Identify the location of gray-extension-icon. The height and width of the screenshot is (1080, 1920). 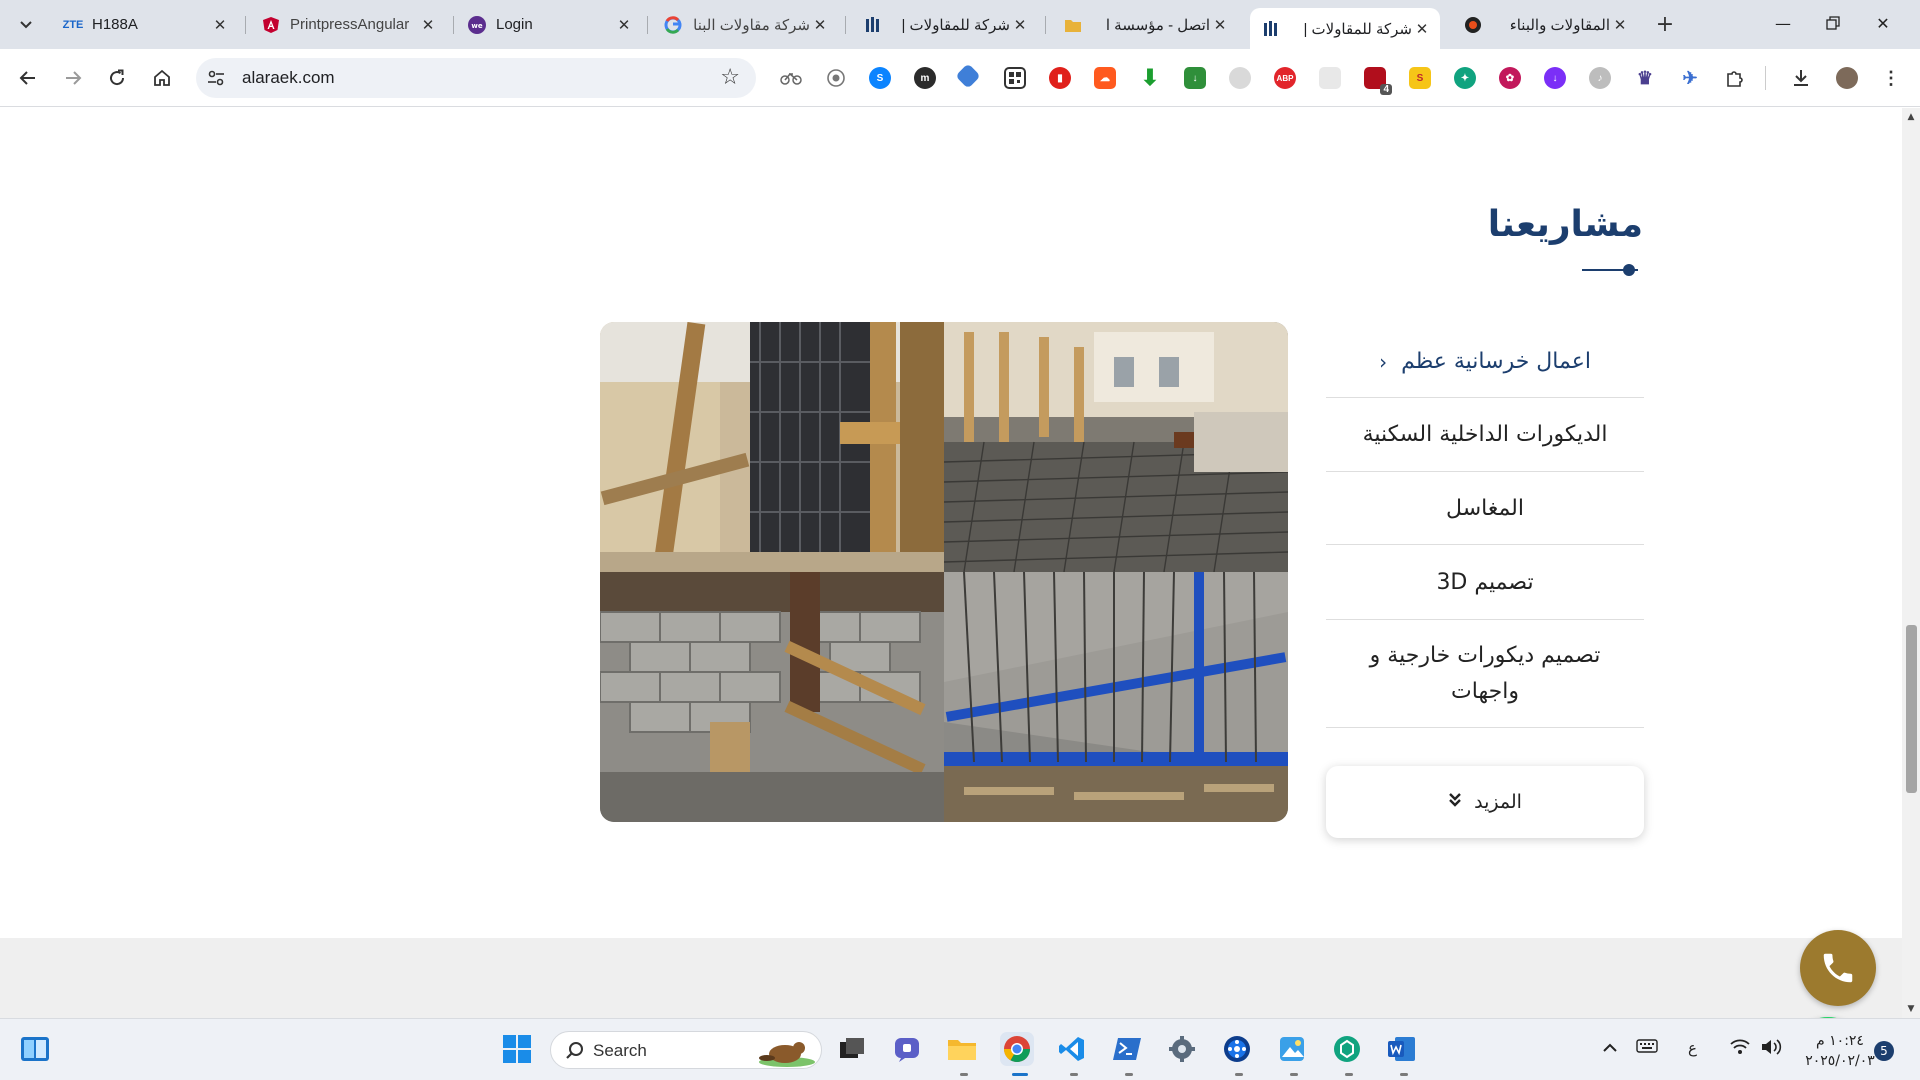
(1240, 78).